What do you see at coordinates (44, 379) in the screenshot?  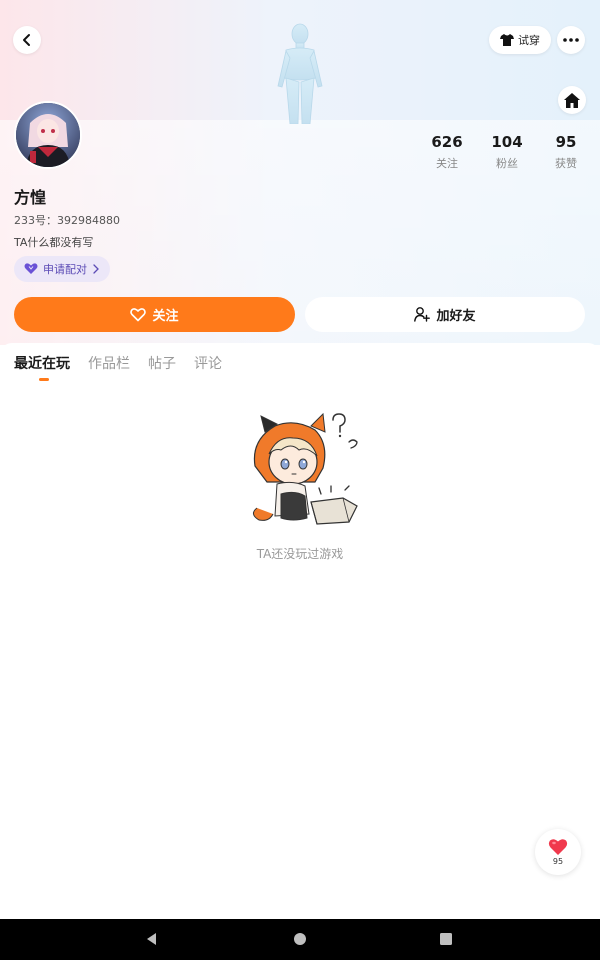 I see `active-tab-indicator` at bounding box center [44, 379].